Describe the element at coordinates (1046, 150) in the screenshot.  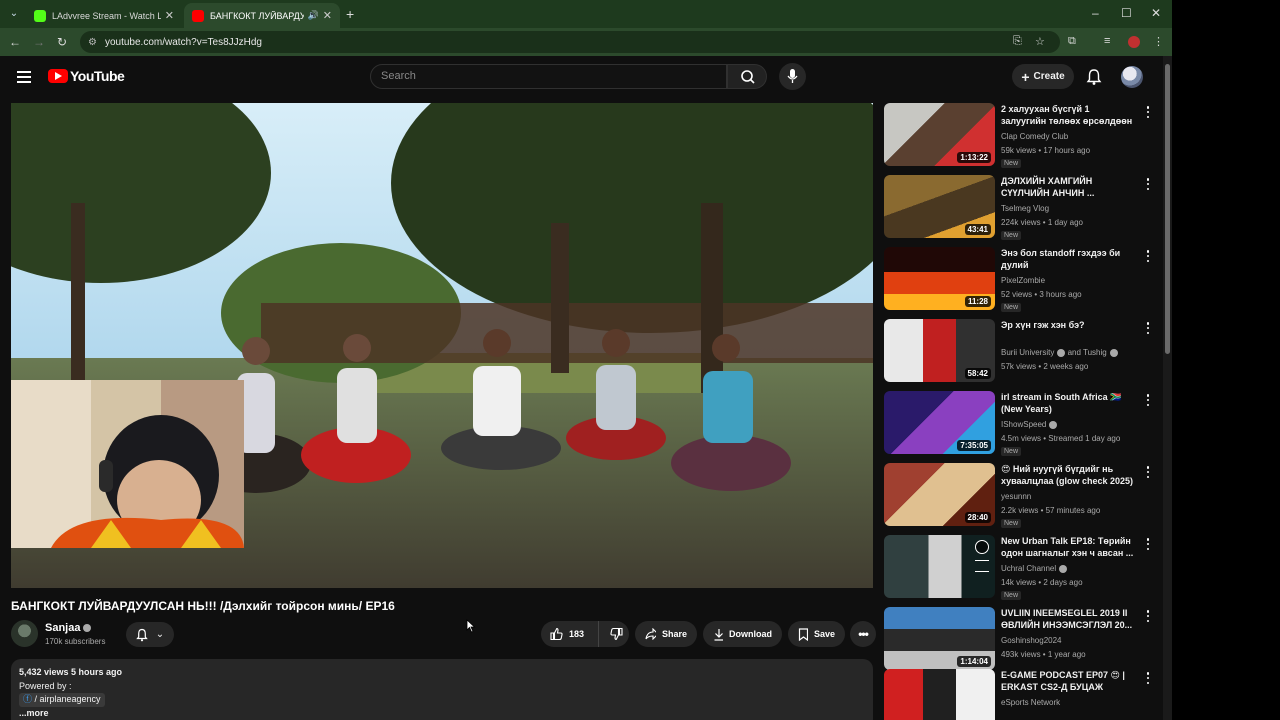
I see `recommendation-views: 59k views • 17 hours ago` at that location.